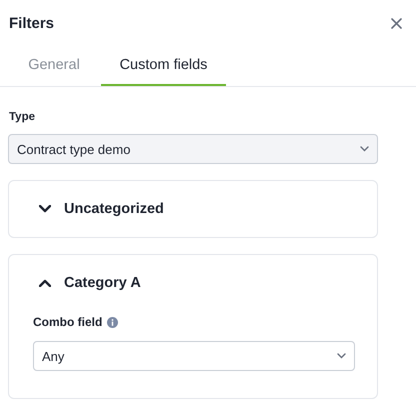 The width and height of the screenshot is (416, 407). I want to click on panel-title: Filters, so click(31, 23).